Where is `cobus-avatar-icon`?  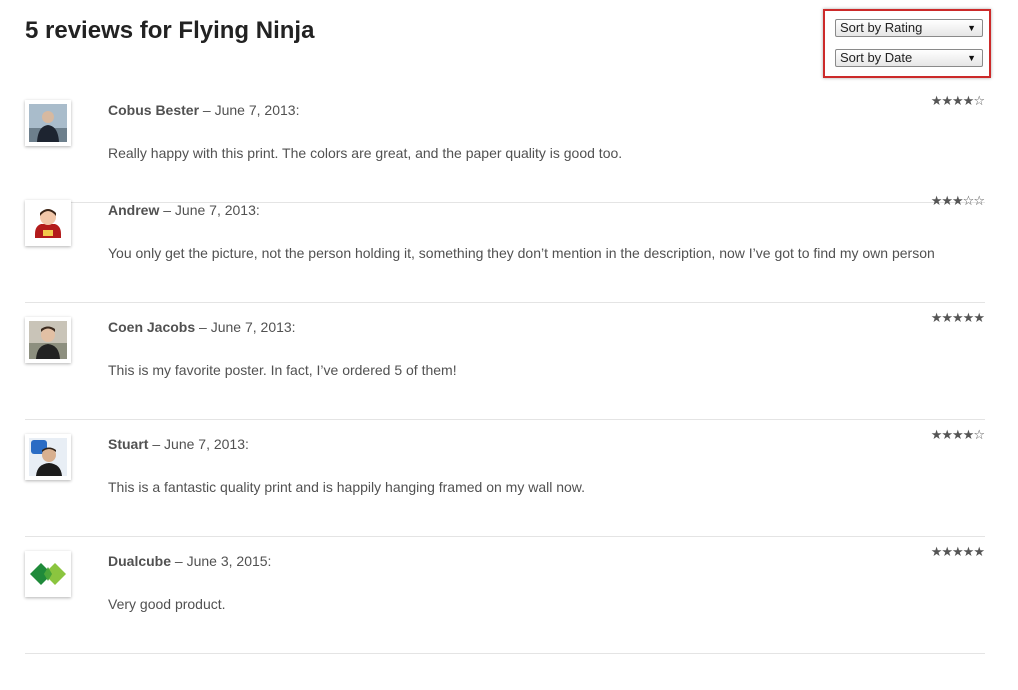
cobus-avatar-icon is located at coordinates (48, 123).